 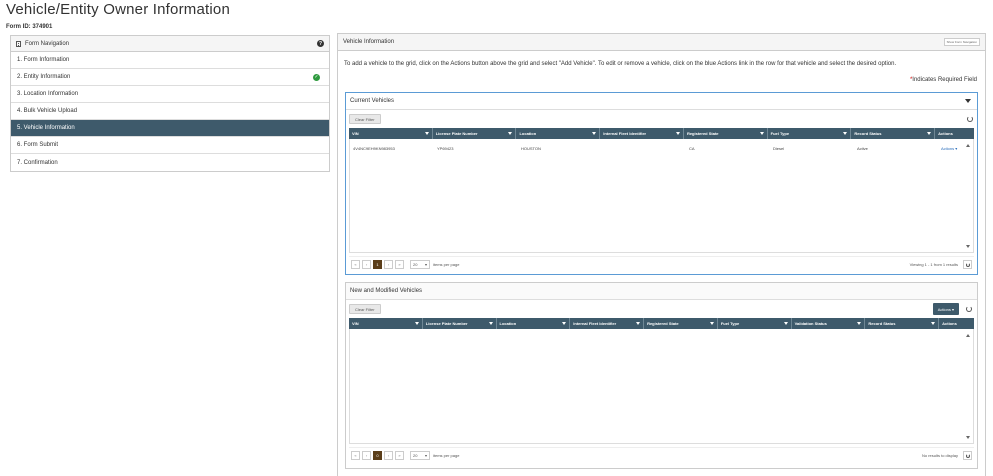 I want to click on nav-item-label: 6. Form Submit, so click(x=38, y=145).